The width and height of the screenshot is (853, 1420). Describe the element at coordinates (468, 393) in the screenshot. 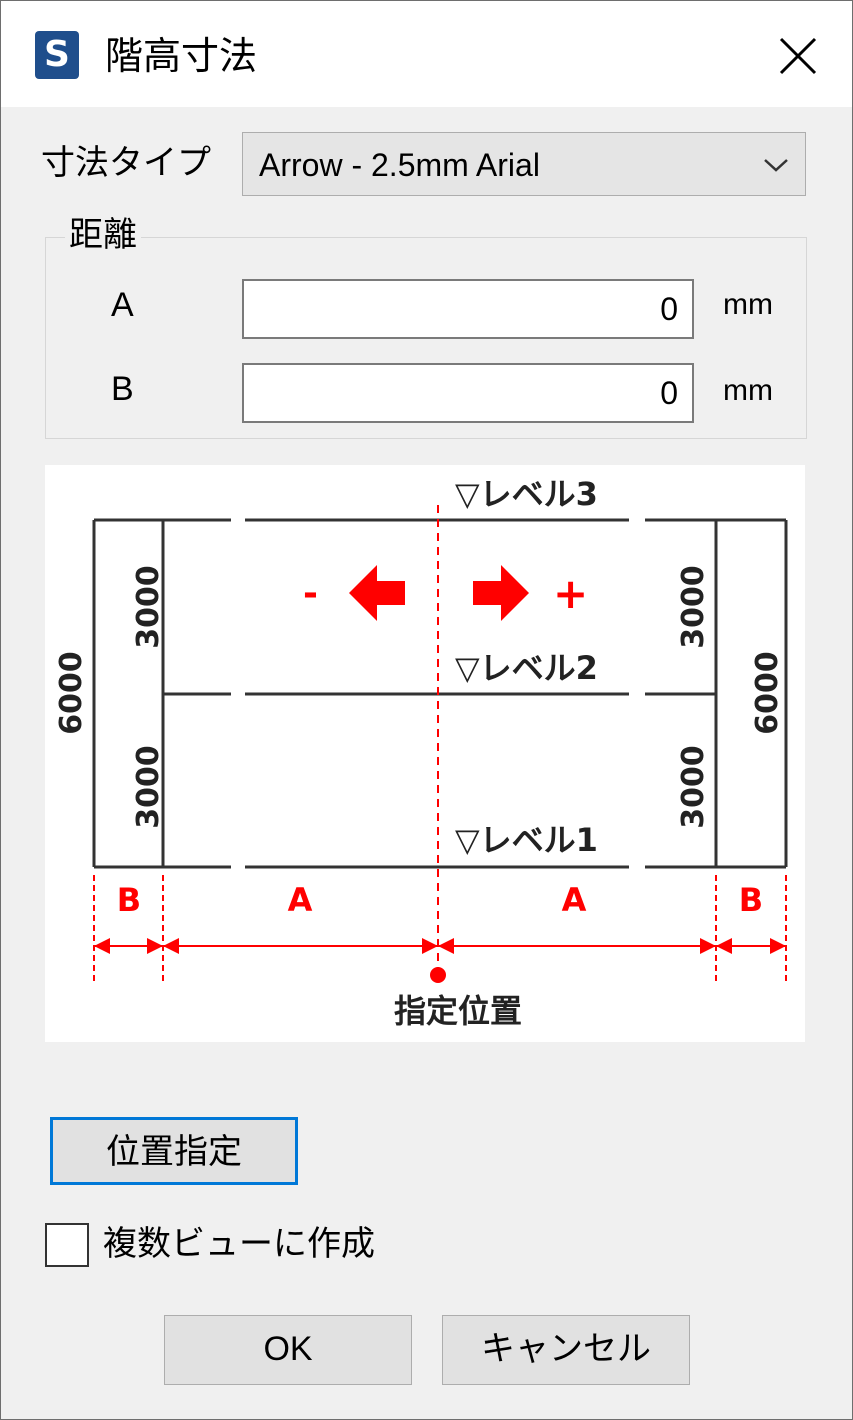

I see `distance-b-input: 0` at that location.